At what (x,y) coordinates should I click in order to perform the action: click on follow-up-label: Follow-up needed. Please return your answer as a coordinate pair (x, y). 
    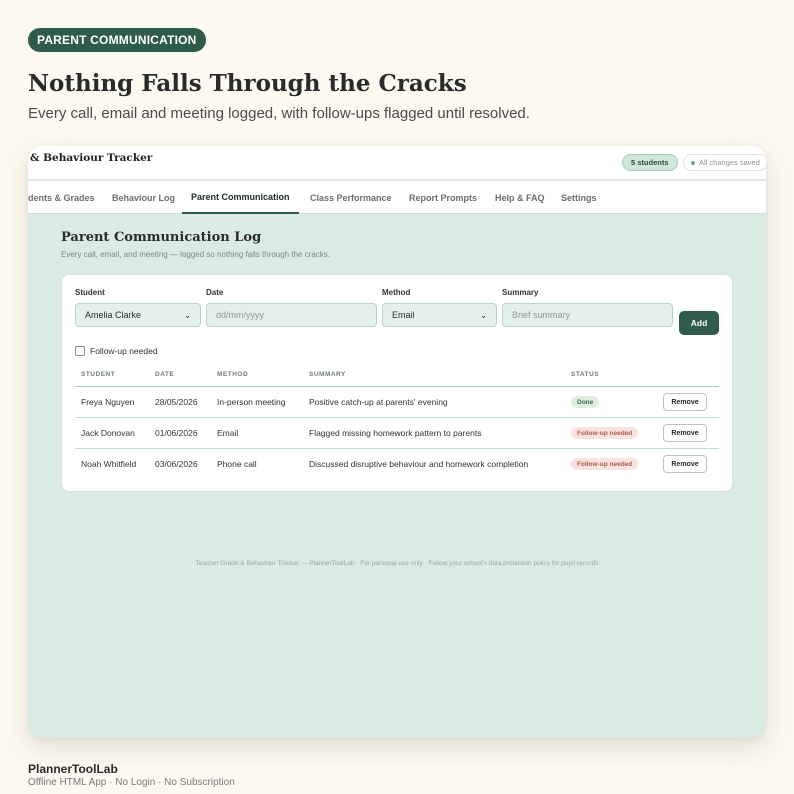
    Looking at the image, I should click on (124, 351).